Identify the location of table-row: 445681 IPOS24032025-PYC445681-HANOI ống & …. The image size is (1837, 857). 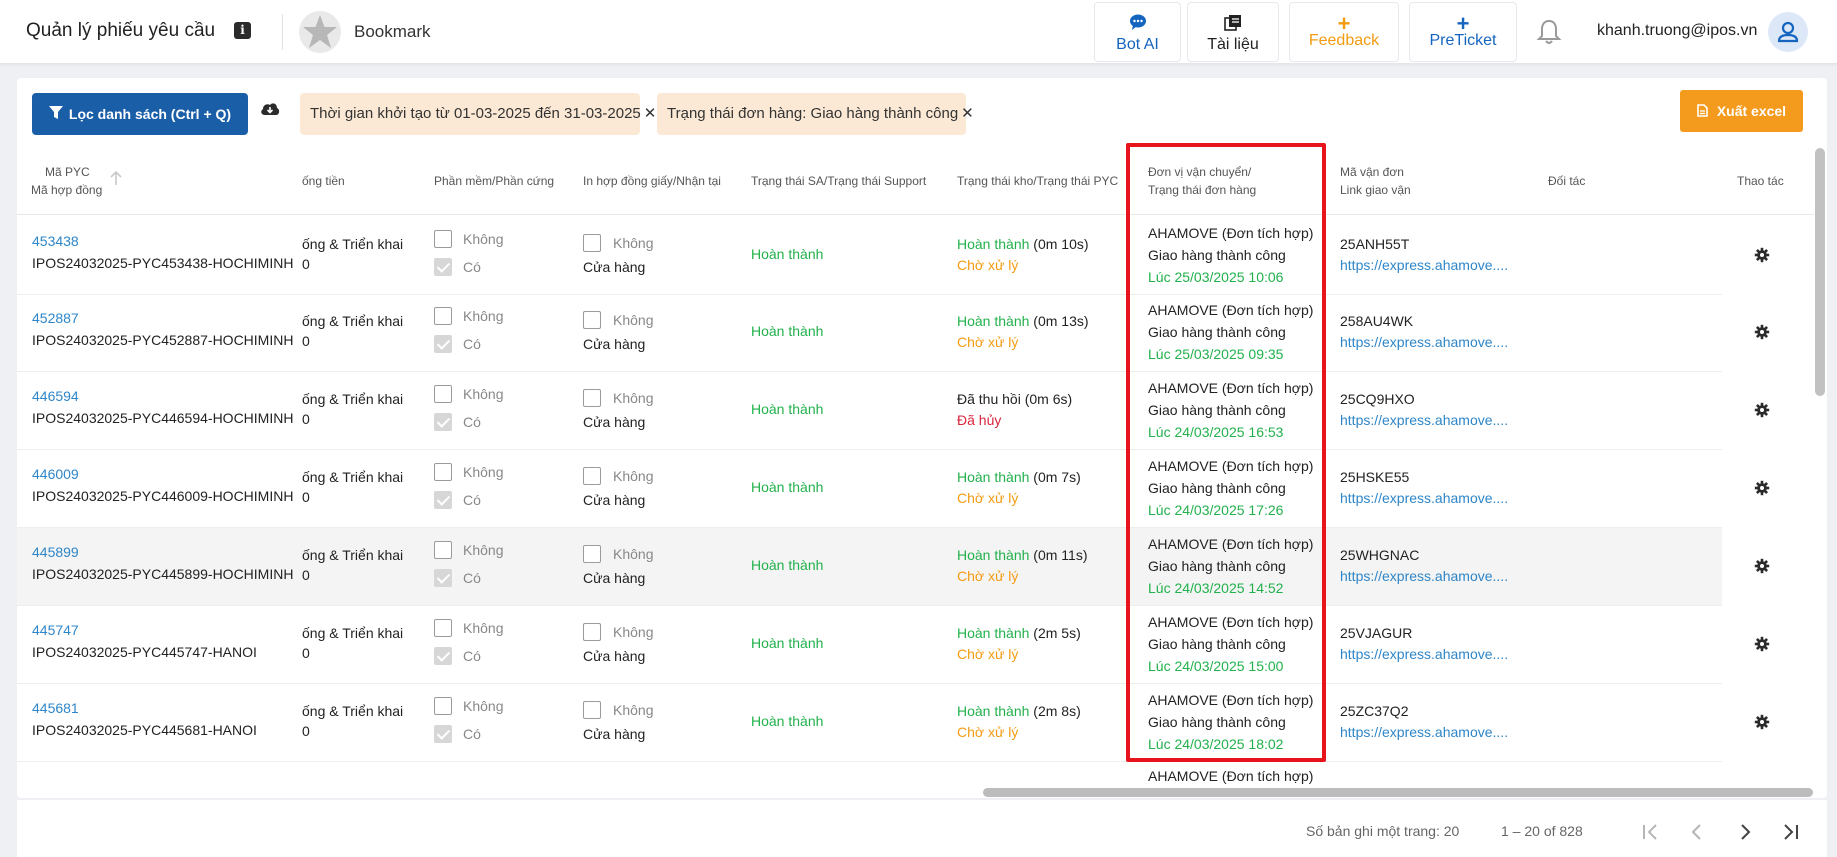
(893, 723).